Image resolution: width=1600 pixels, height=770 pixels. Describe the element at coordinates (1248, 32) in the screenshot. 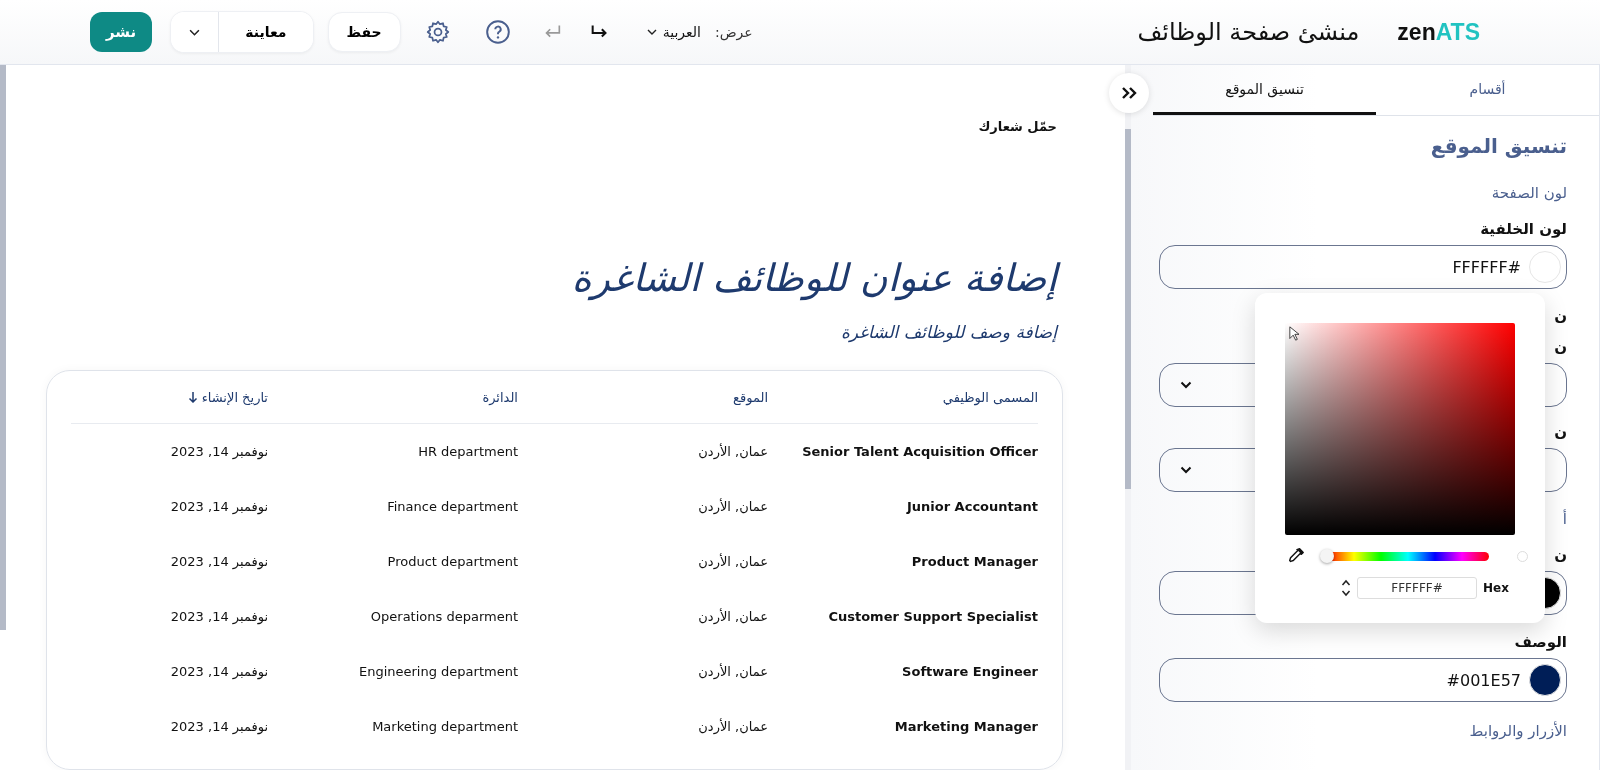

I see `app-title: منشئ صفحة الوظائف` at that location.